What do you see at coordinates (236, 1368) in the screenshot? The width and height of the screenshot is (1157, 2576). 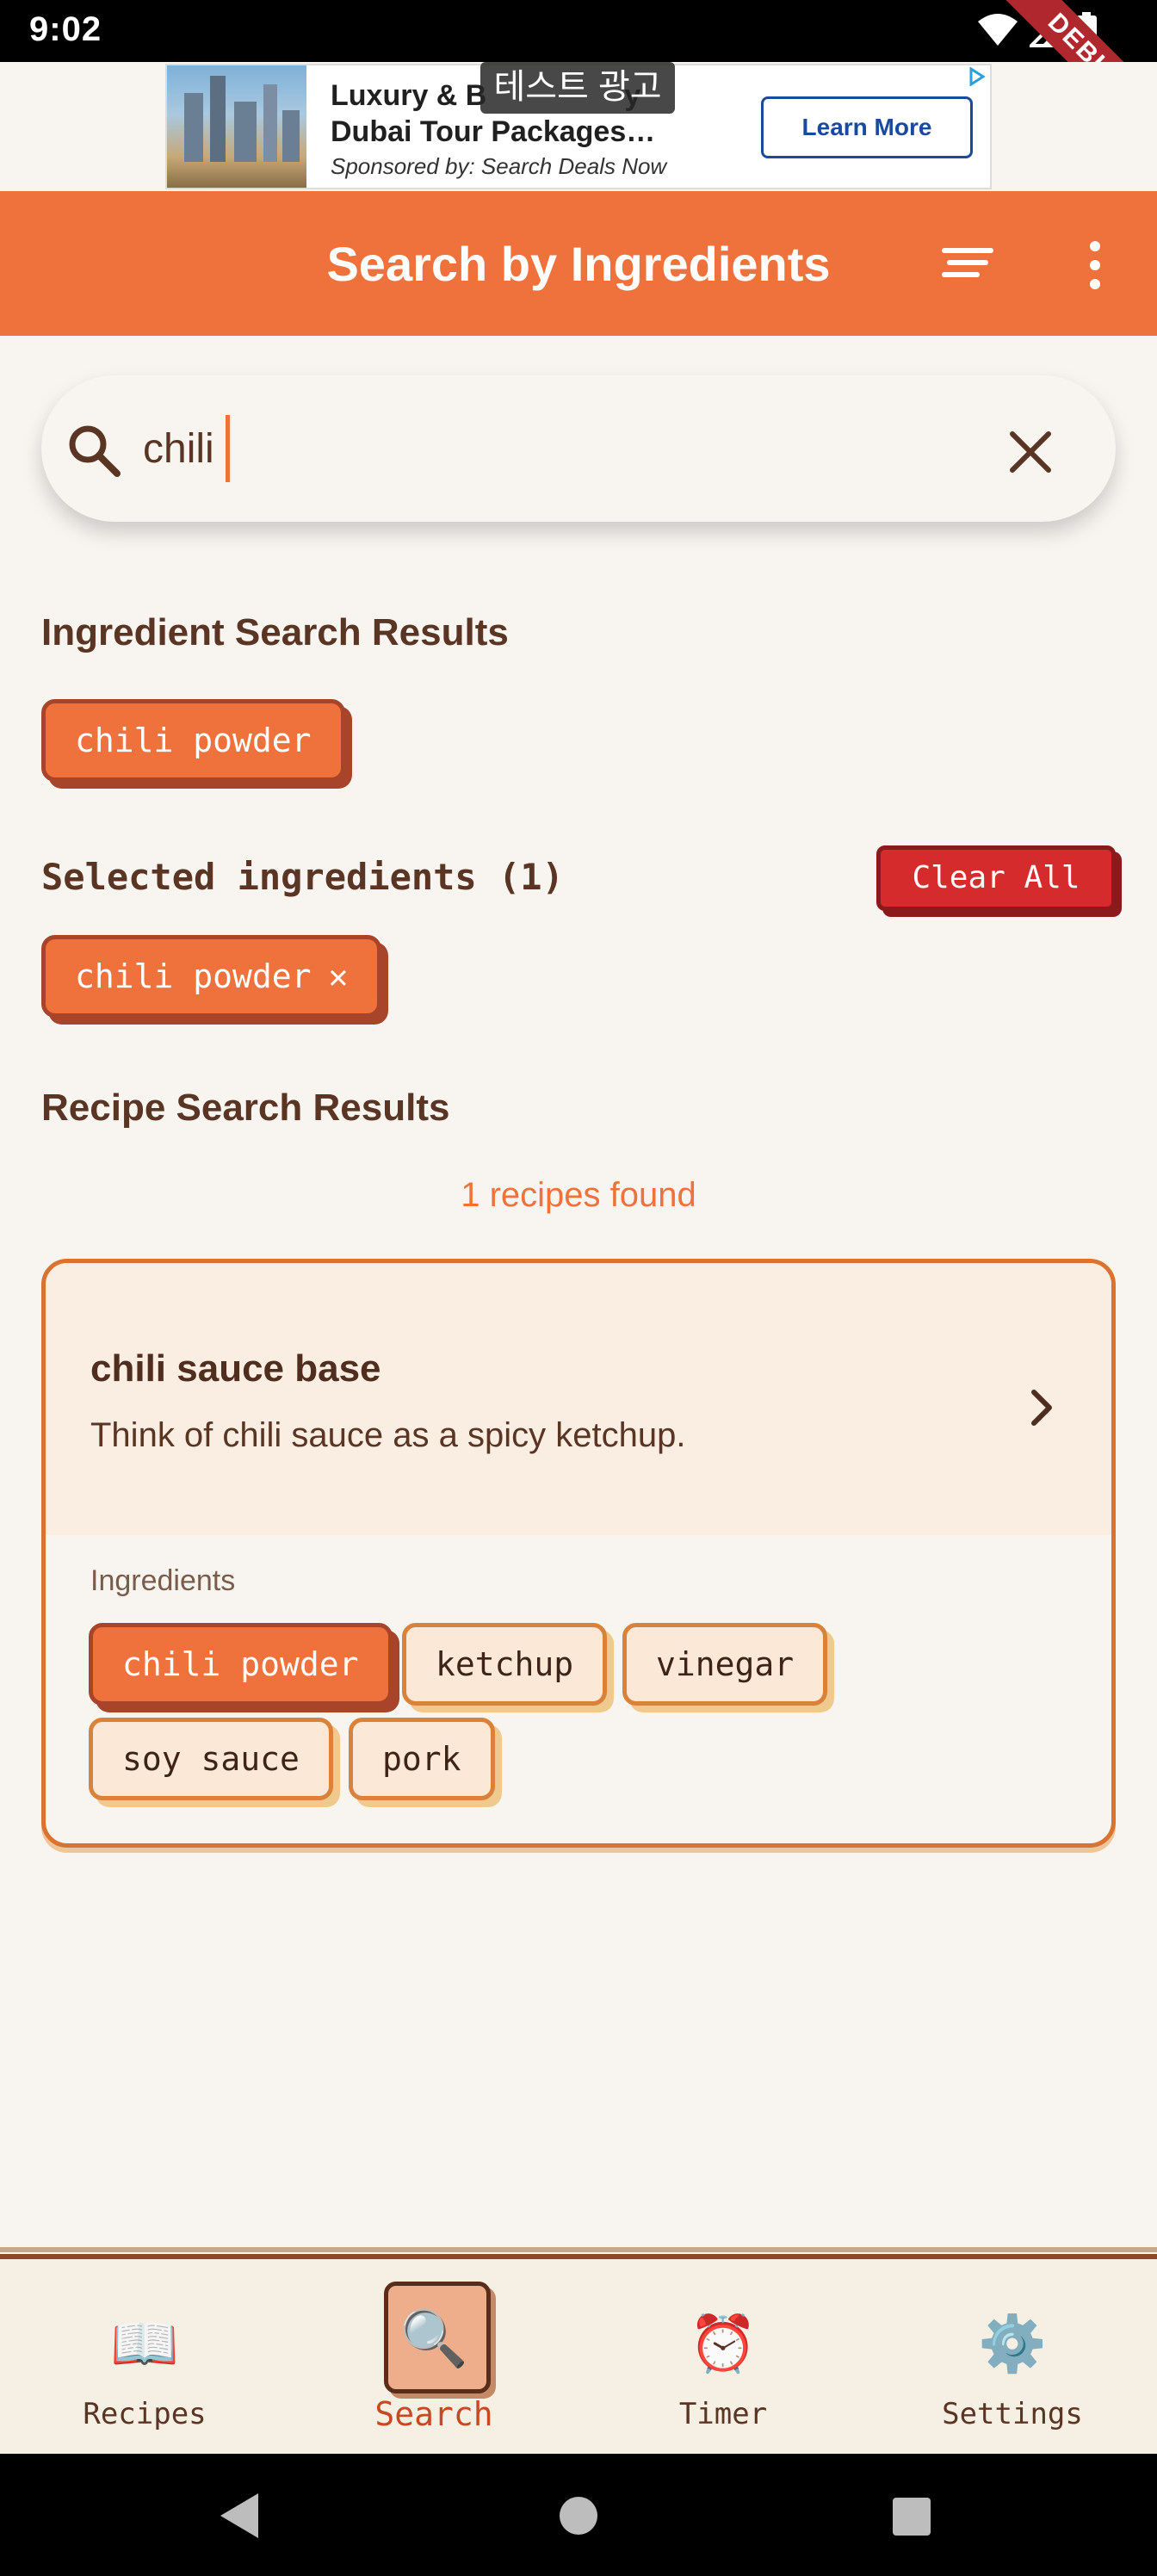 I see `recipe-title: chili sauce base` at bounding box center [236, 1368].